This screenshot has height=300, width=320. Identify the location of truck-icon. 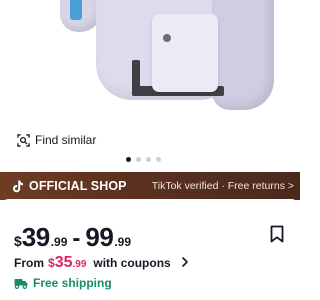
(21, 283).